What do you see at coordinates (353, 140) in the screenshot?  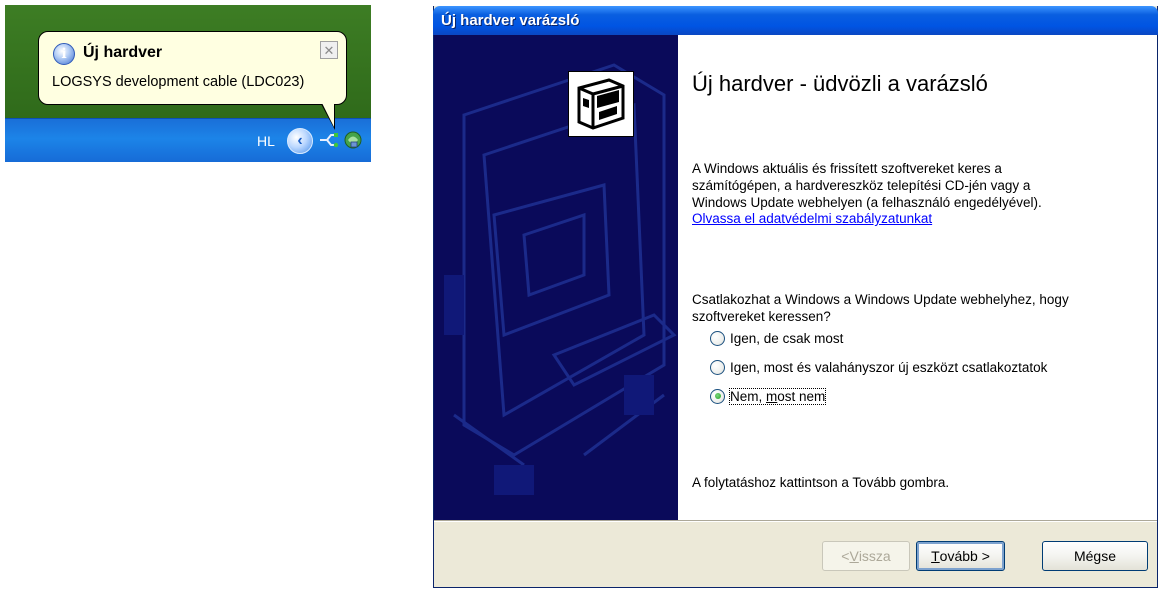 I see `network-icon` at bounding box center [353, 140].